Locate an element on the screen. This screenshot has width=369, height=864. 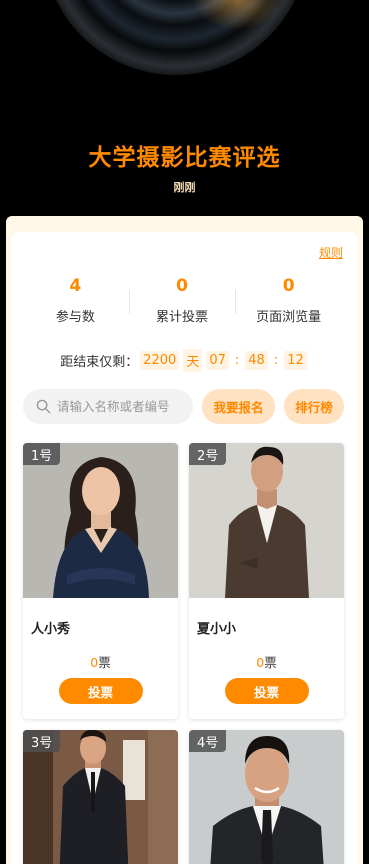
countdown-hours: 07 is located at coordinates (217, 360).